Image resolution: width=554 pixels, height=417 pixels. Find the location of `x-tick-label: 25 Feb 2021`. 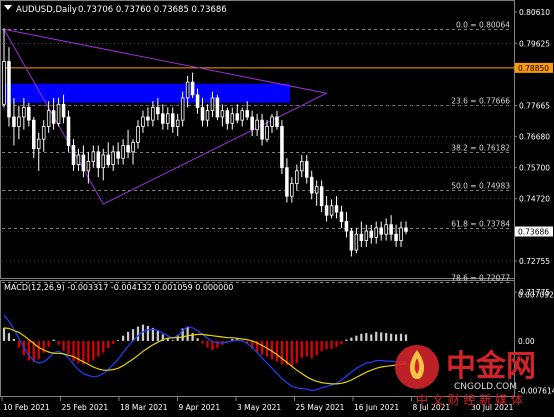

x-tick-label: 25 Feb 2021 is located at coordinates (85, 407).